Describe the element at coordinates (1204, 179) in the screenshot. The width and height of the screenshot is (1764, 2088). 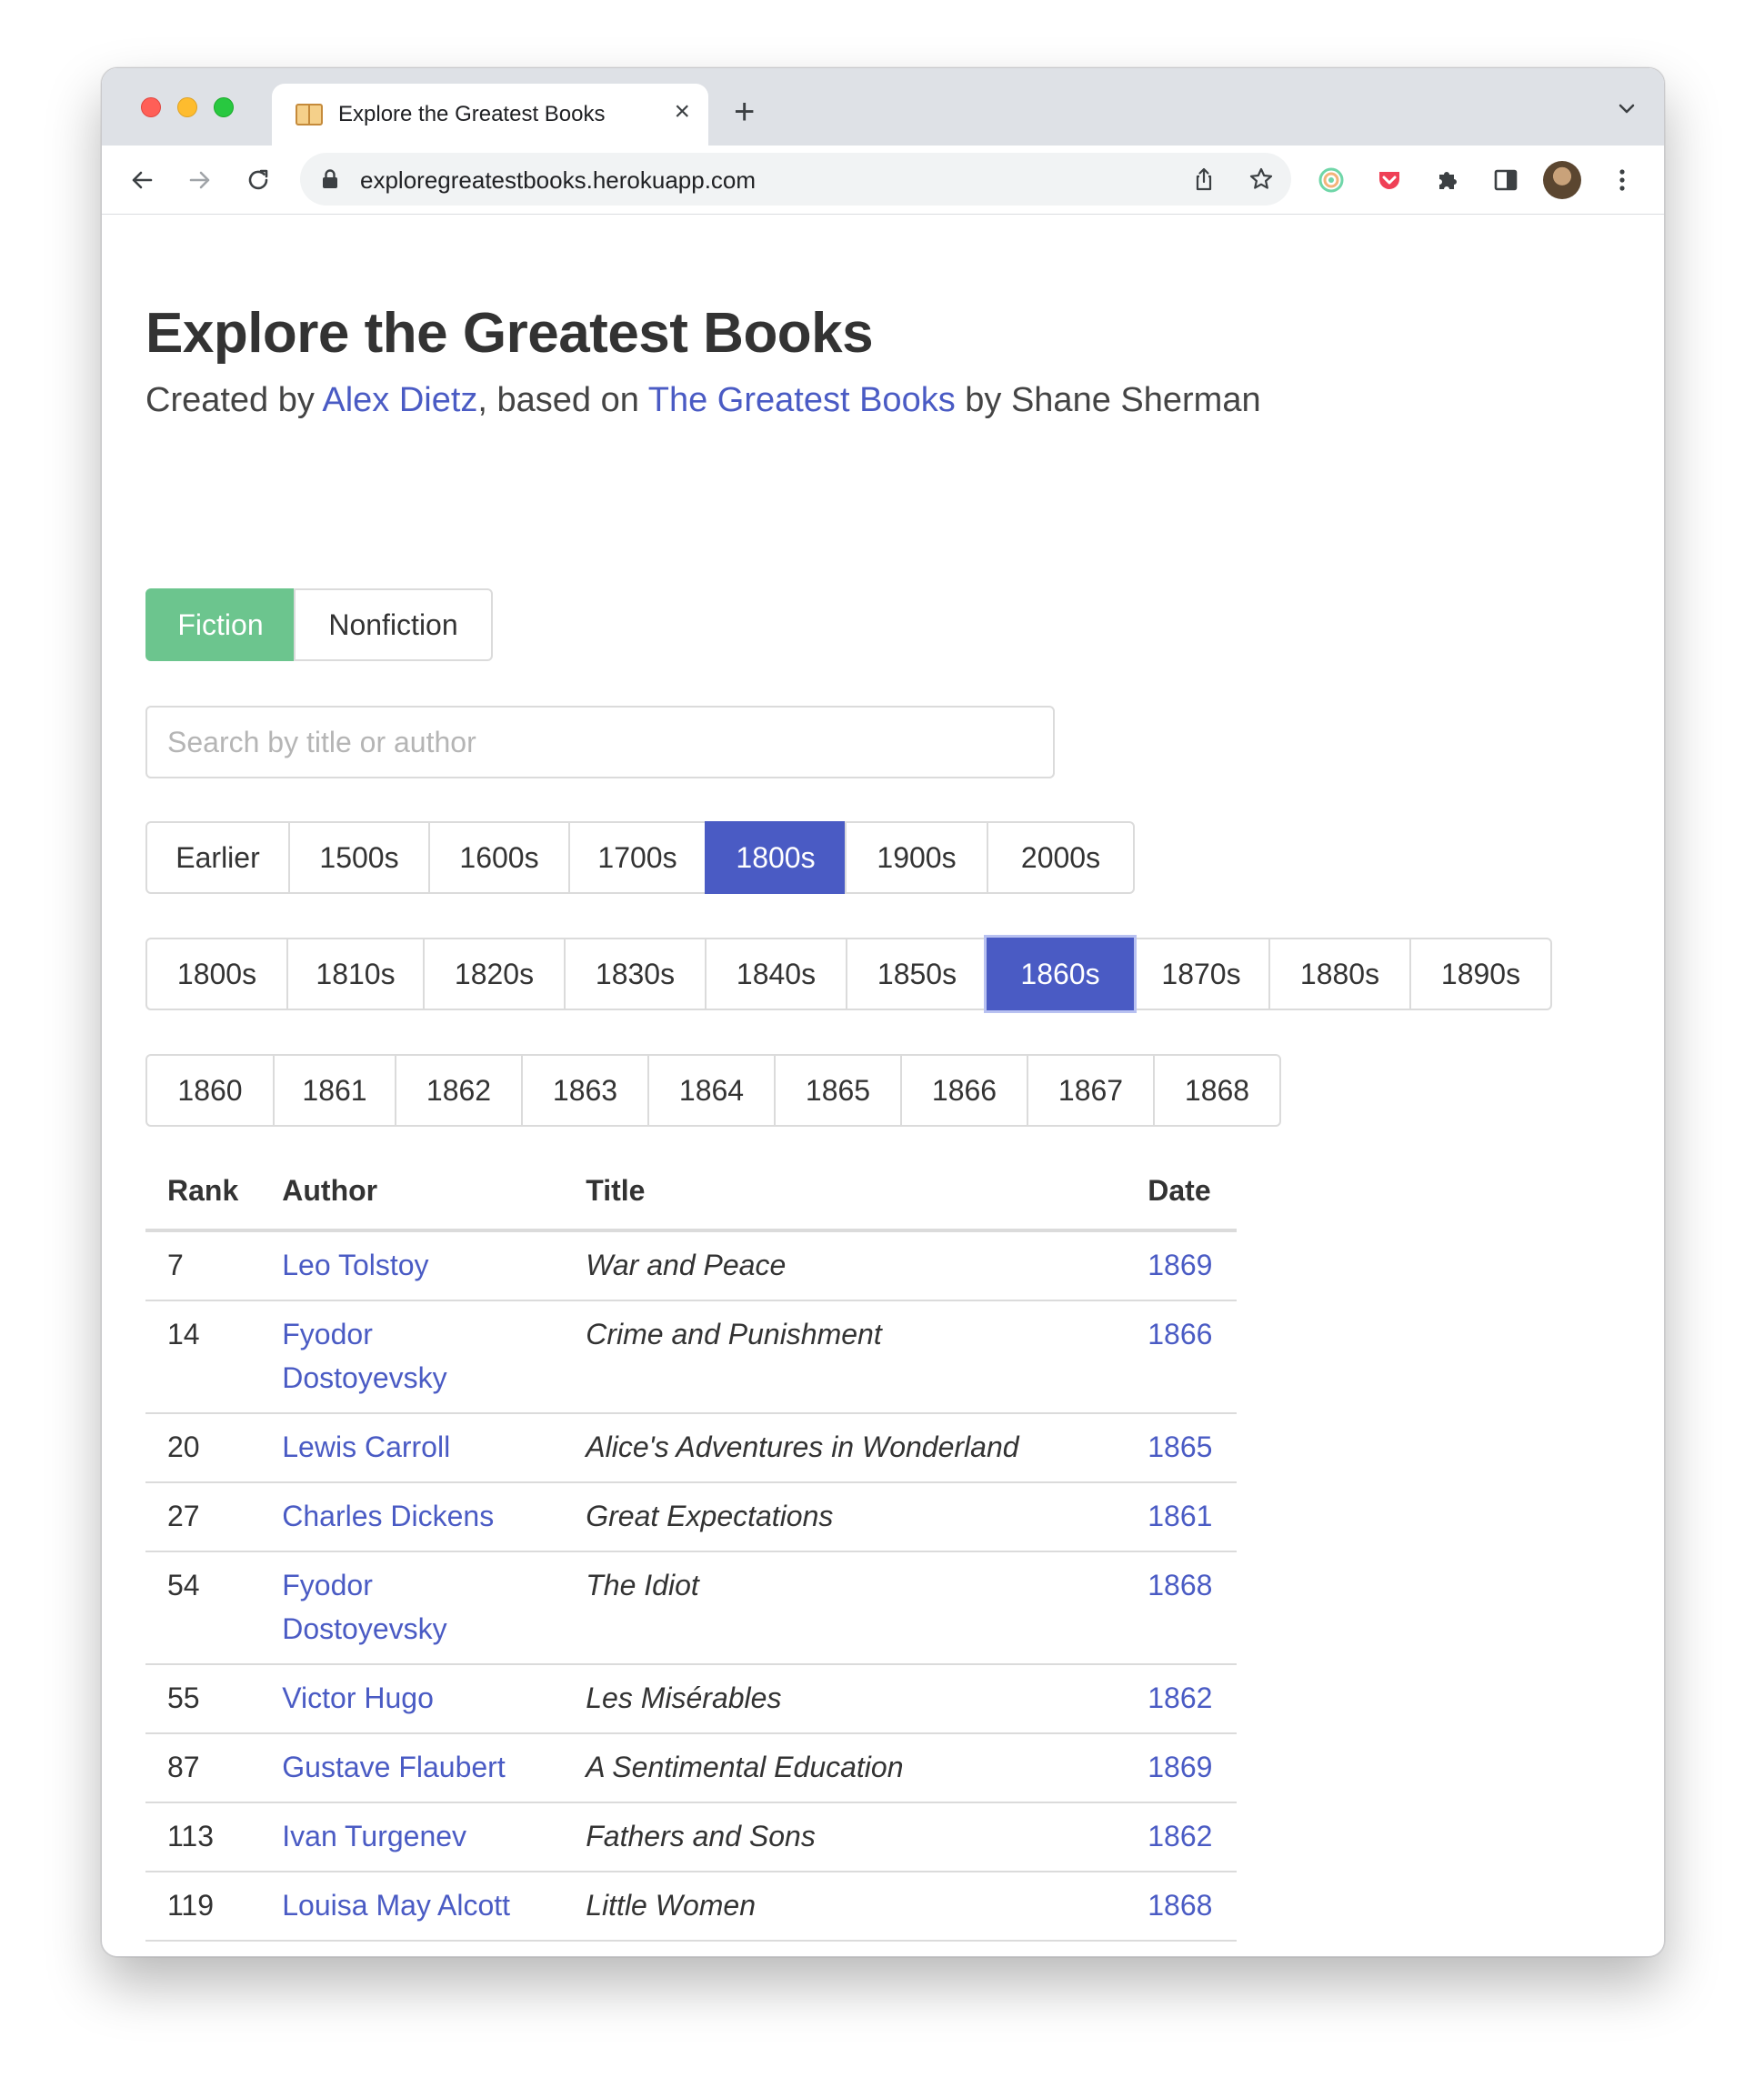
I see `share-icon` at that location.